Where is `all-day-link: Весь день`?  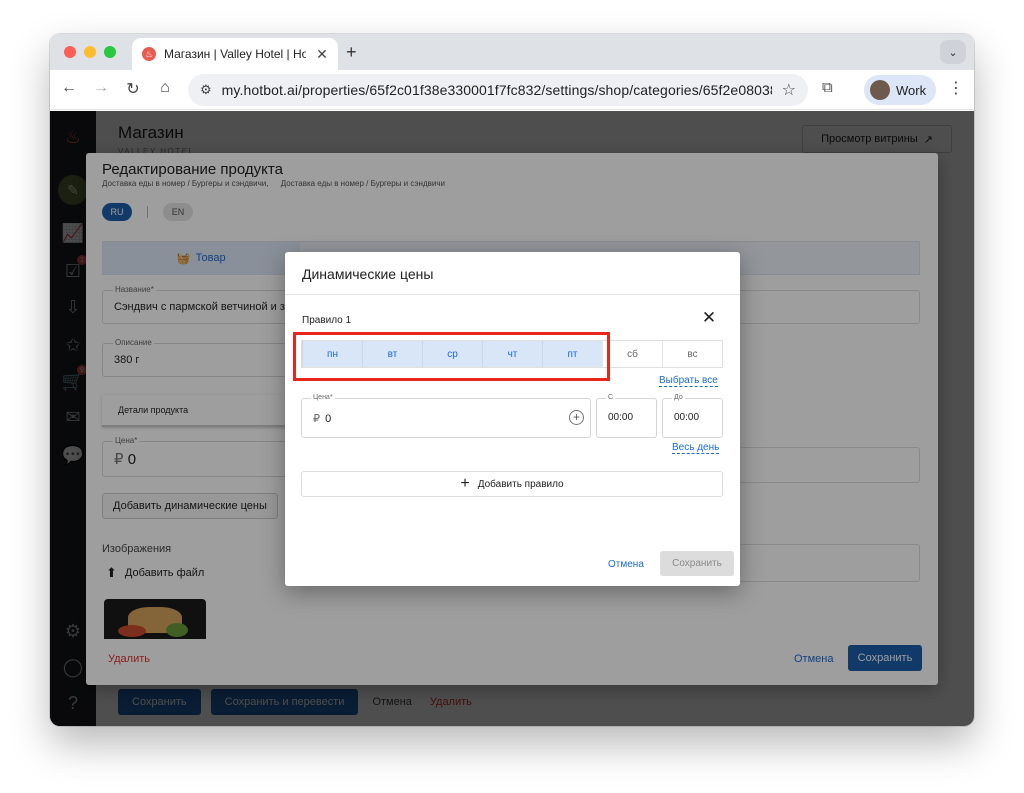 all-day-link: Весь день is located at coordinates (696, 448).